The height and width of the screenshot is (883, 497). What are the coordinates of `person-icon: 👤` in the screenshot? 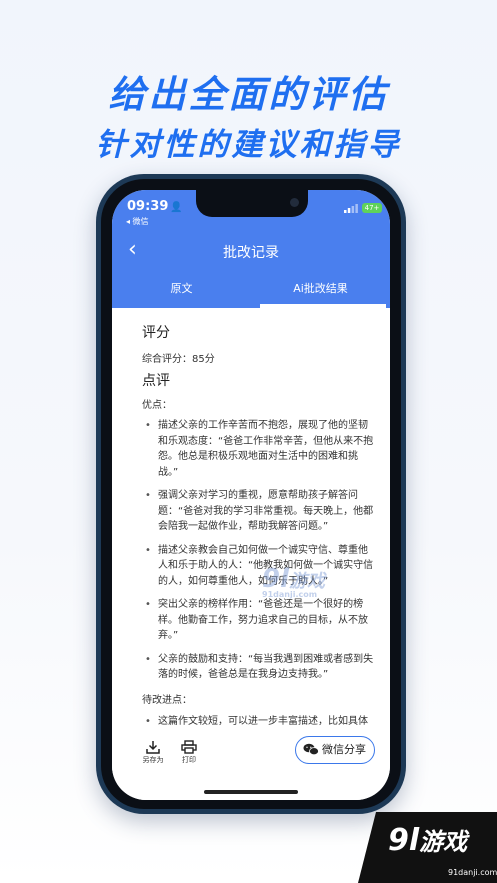 It's located at (176, 207).